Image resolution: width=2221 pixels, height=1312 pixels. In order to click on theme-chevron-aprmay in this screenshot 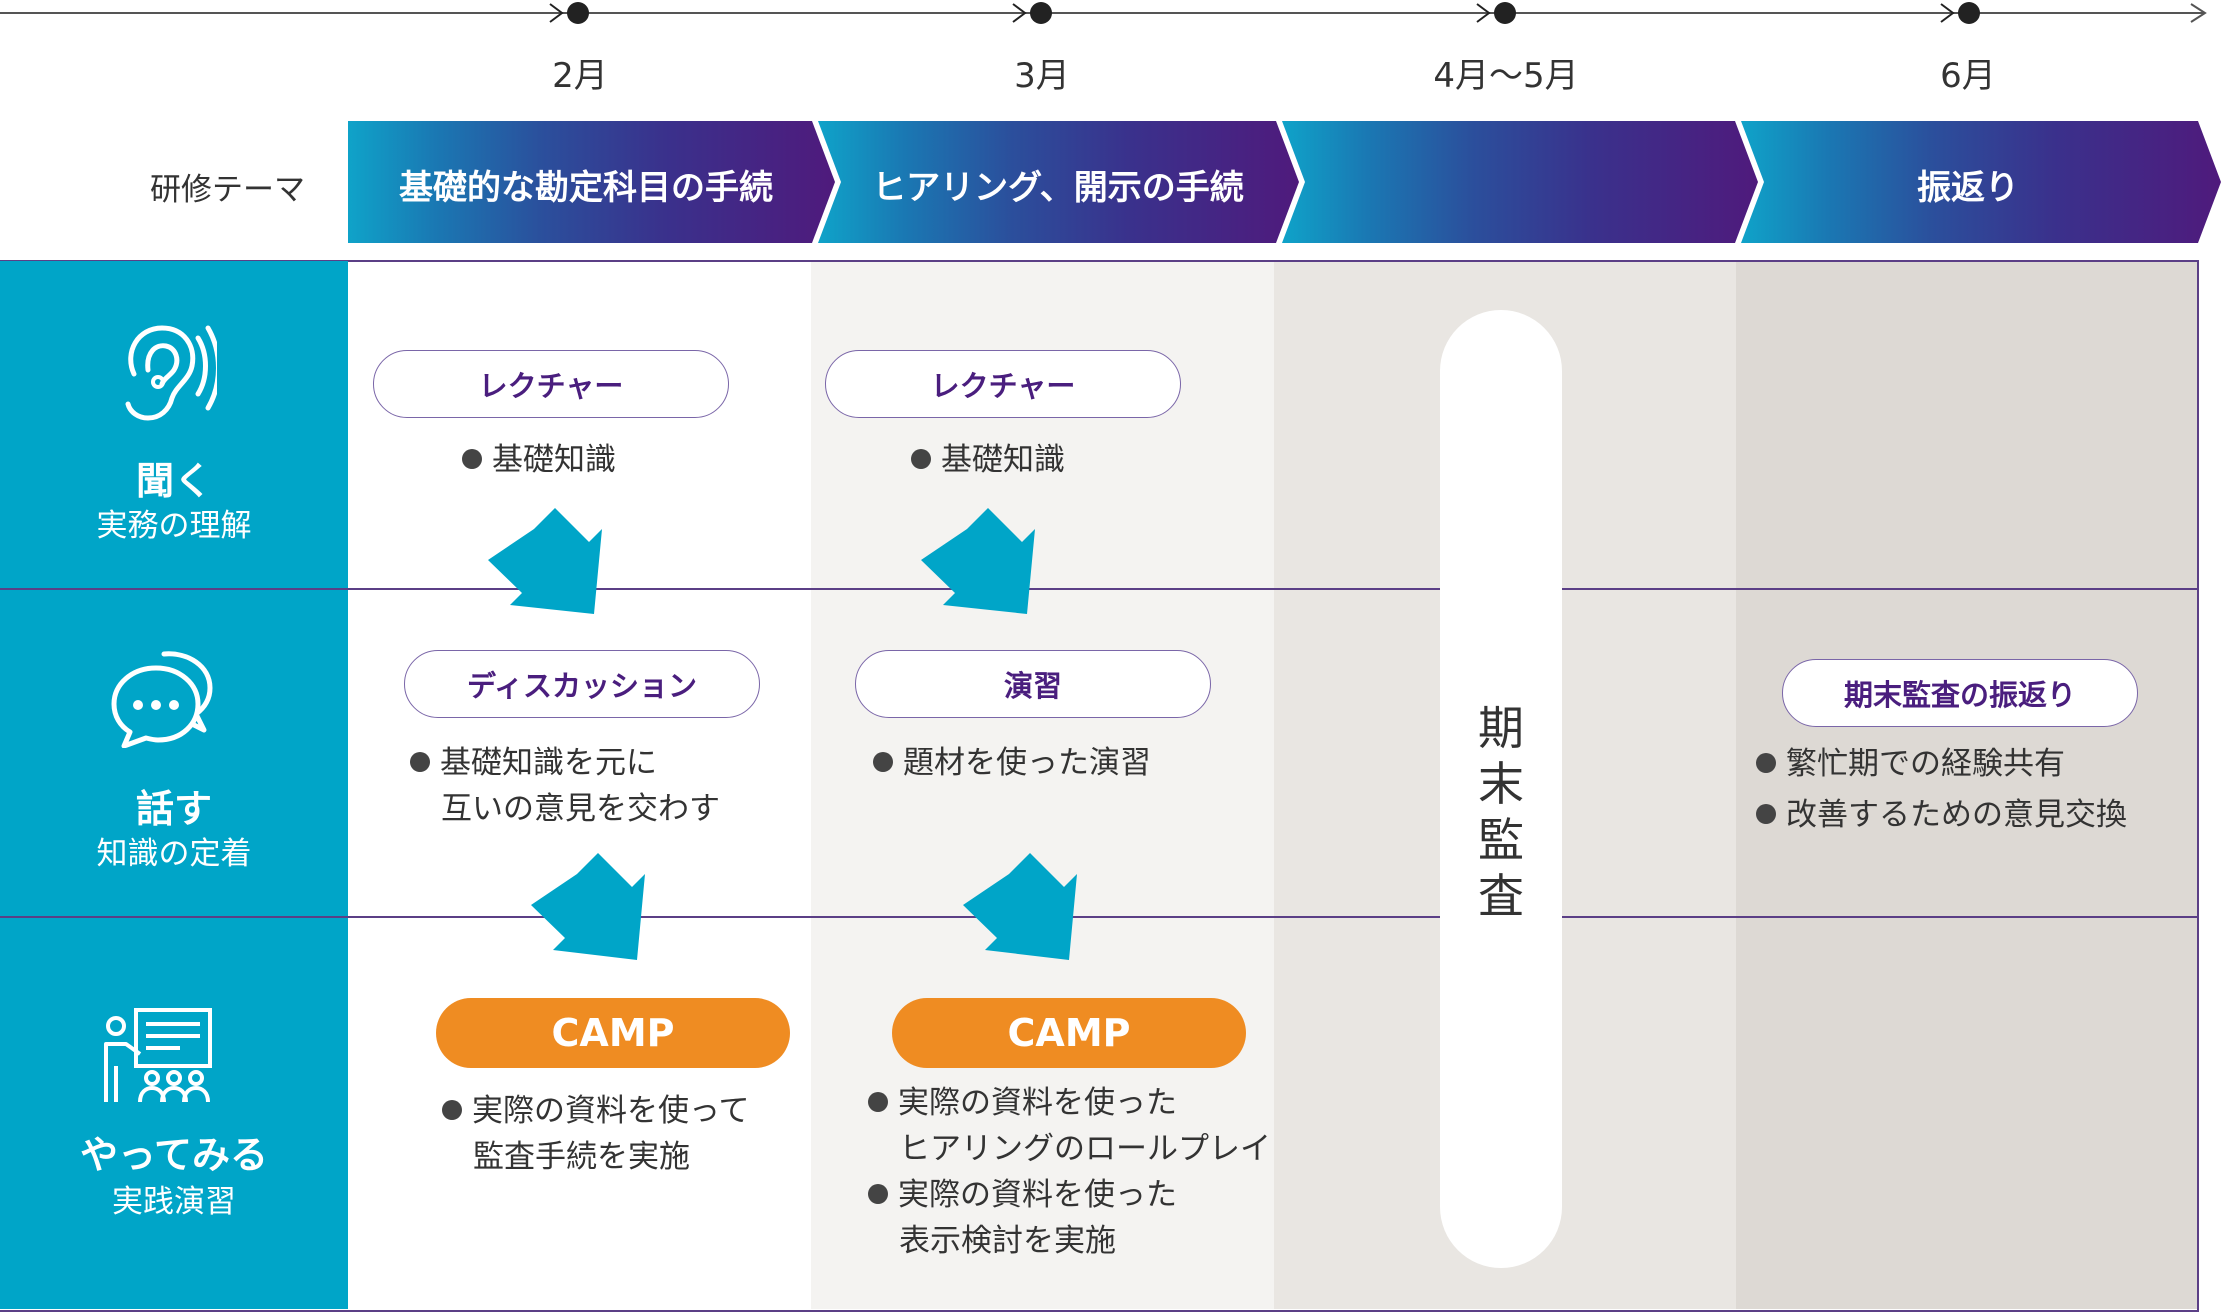, I will do `click(1520, 182)`.